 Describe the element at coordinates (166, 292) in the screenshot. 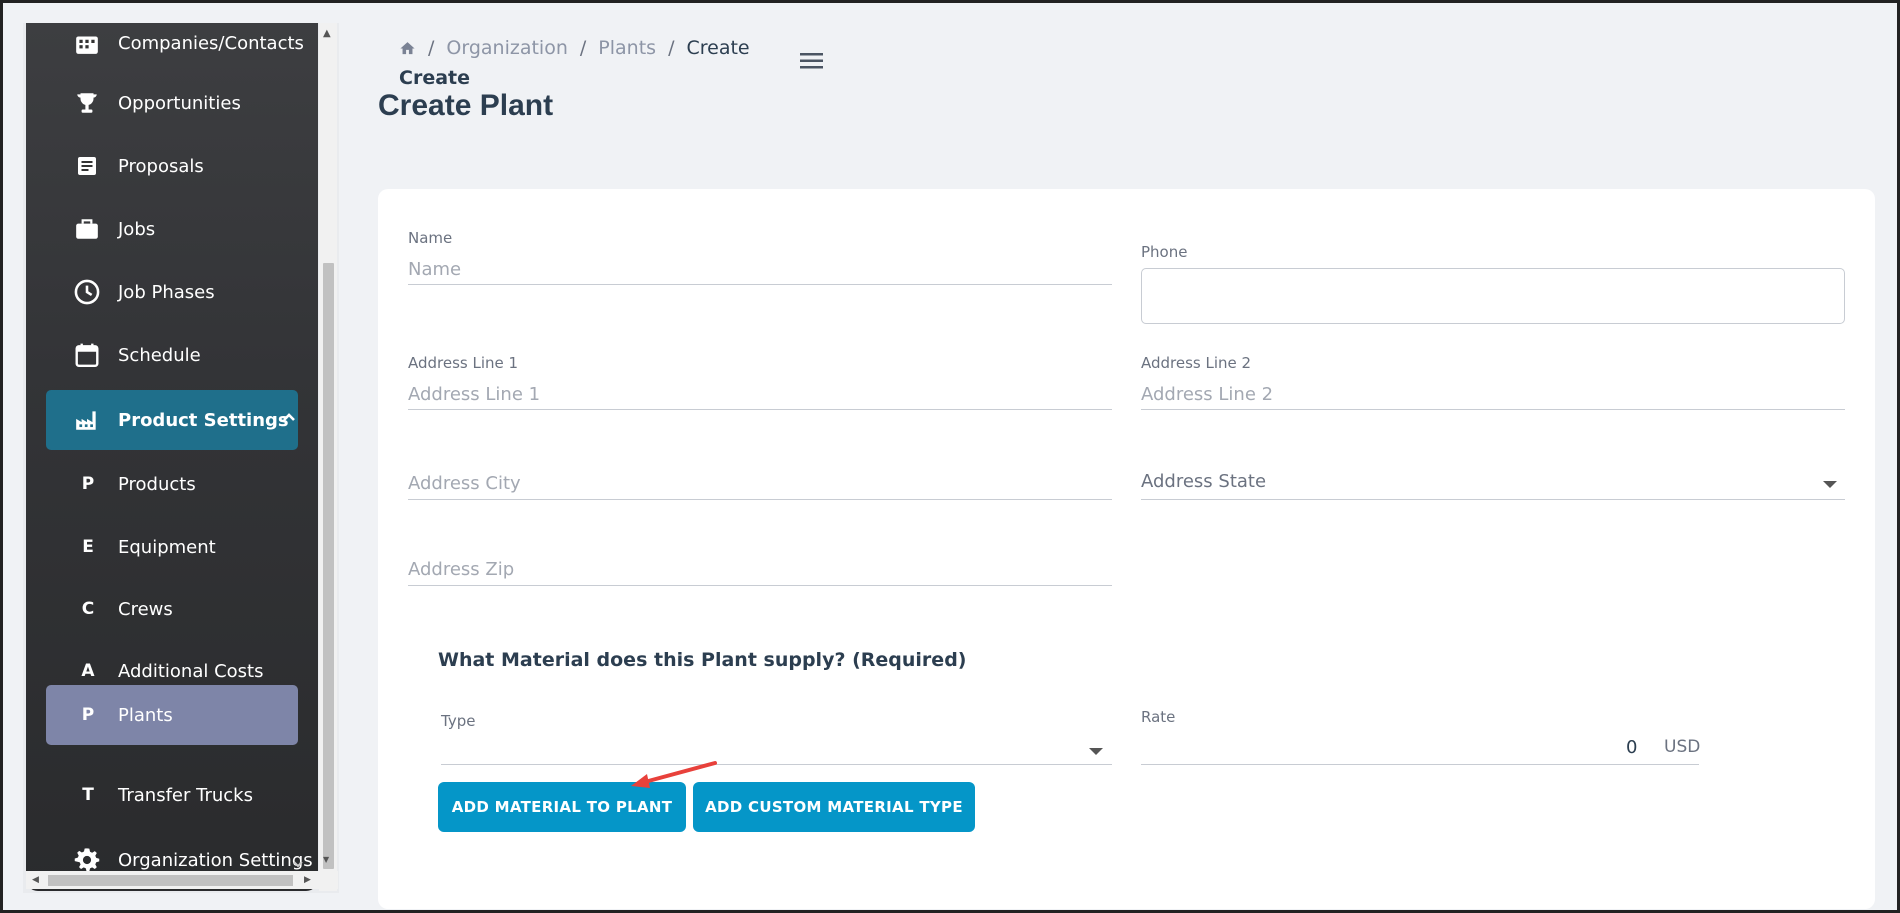

I see `sidebar-item-label: Job Phases` at that location.